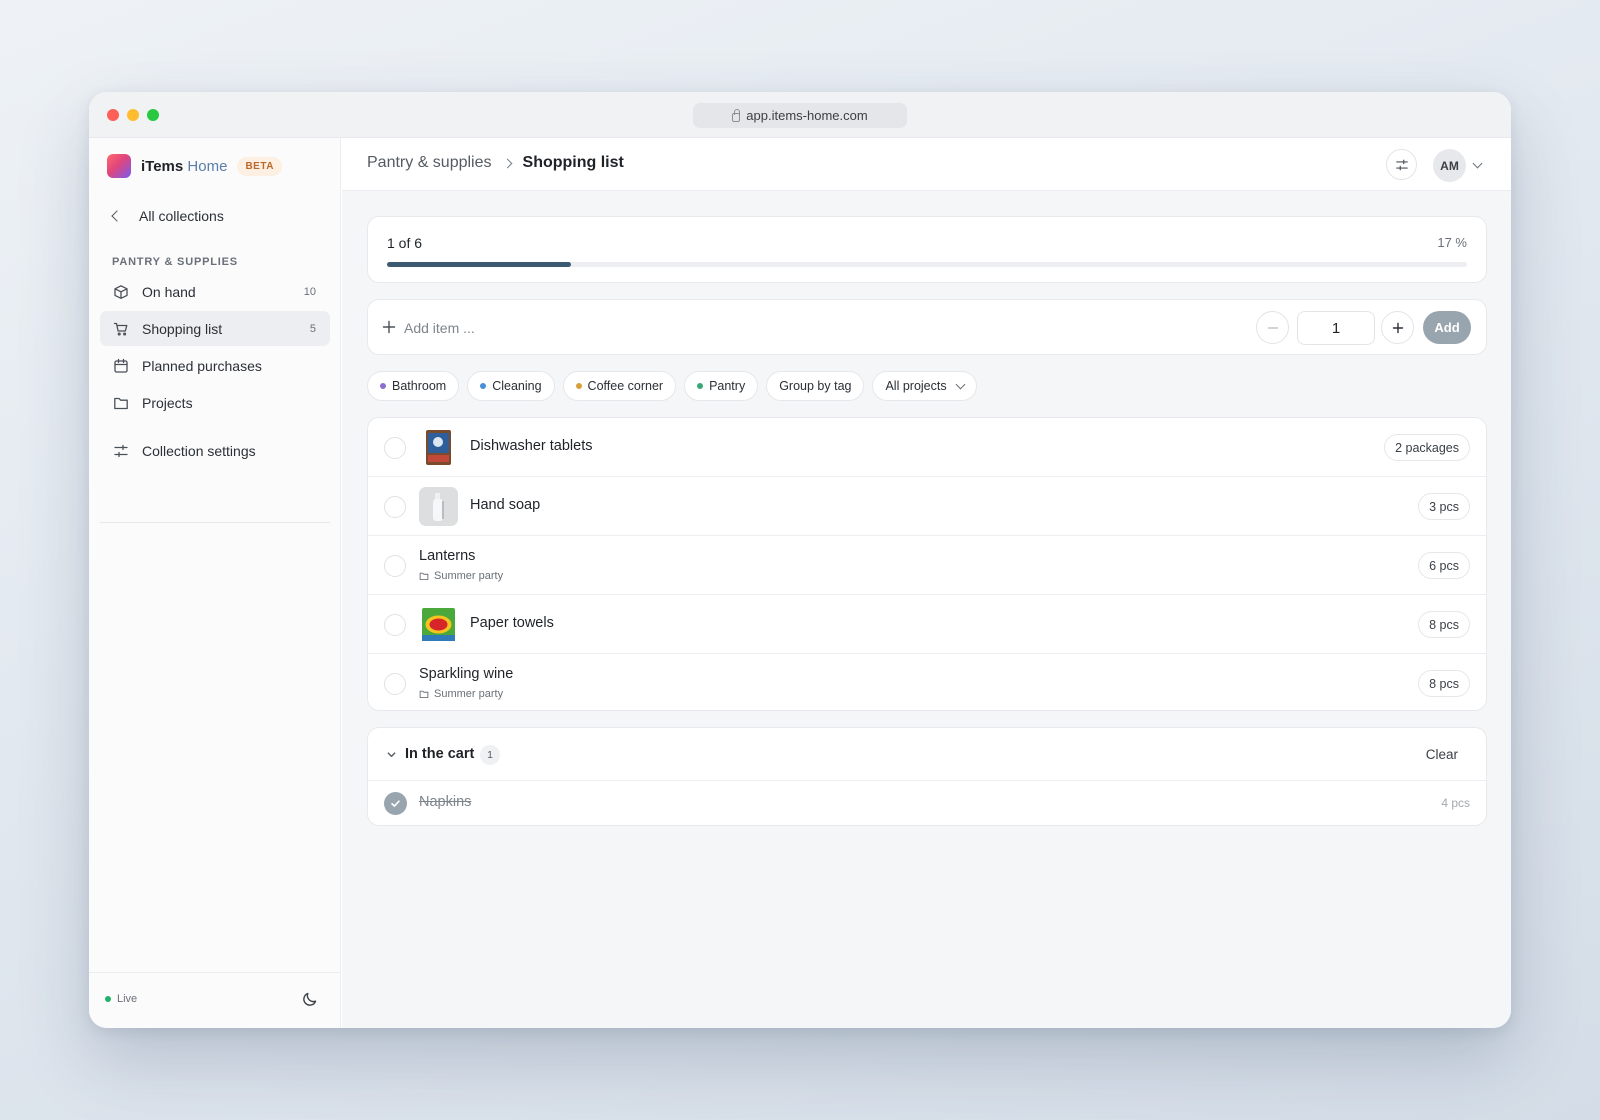 Image resolution: width=1600 pixels, height=1120 pixels. What do you see at coordinates (654, 328) in the screenshot?
I see `add-item-input` at bounding box center [654, 328].